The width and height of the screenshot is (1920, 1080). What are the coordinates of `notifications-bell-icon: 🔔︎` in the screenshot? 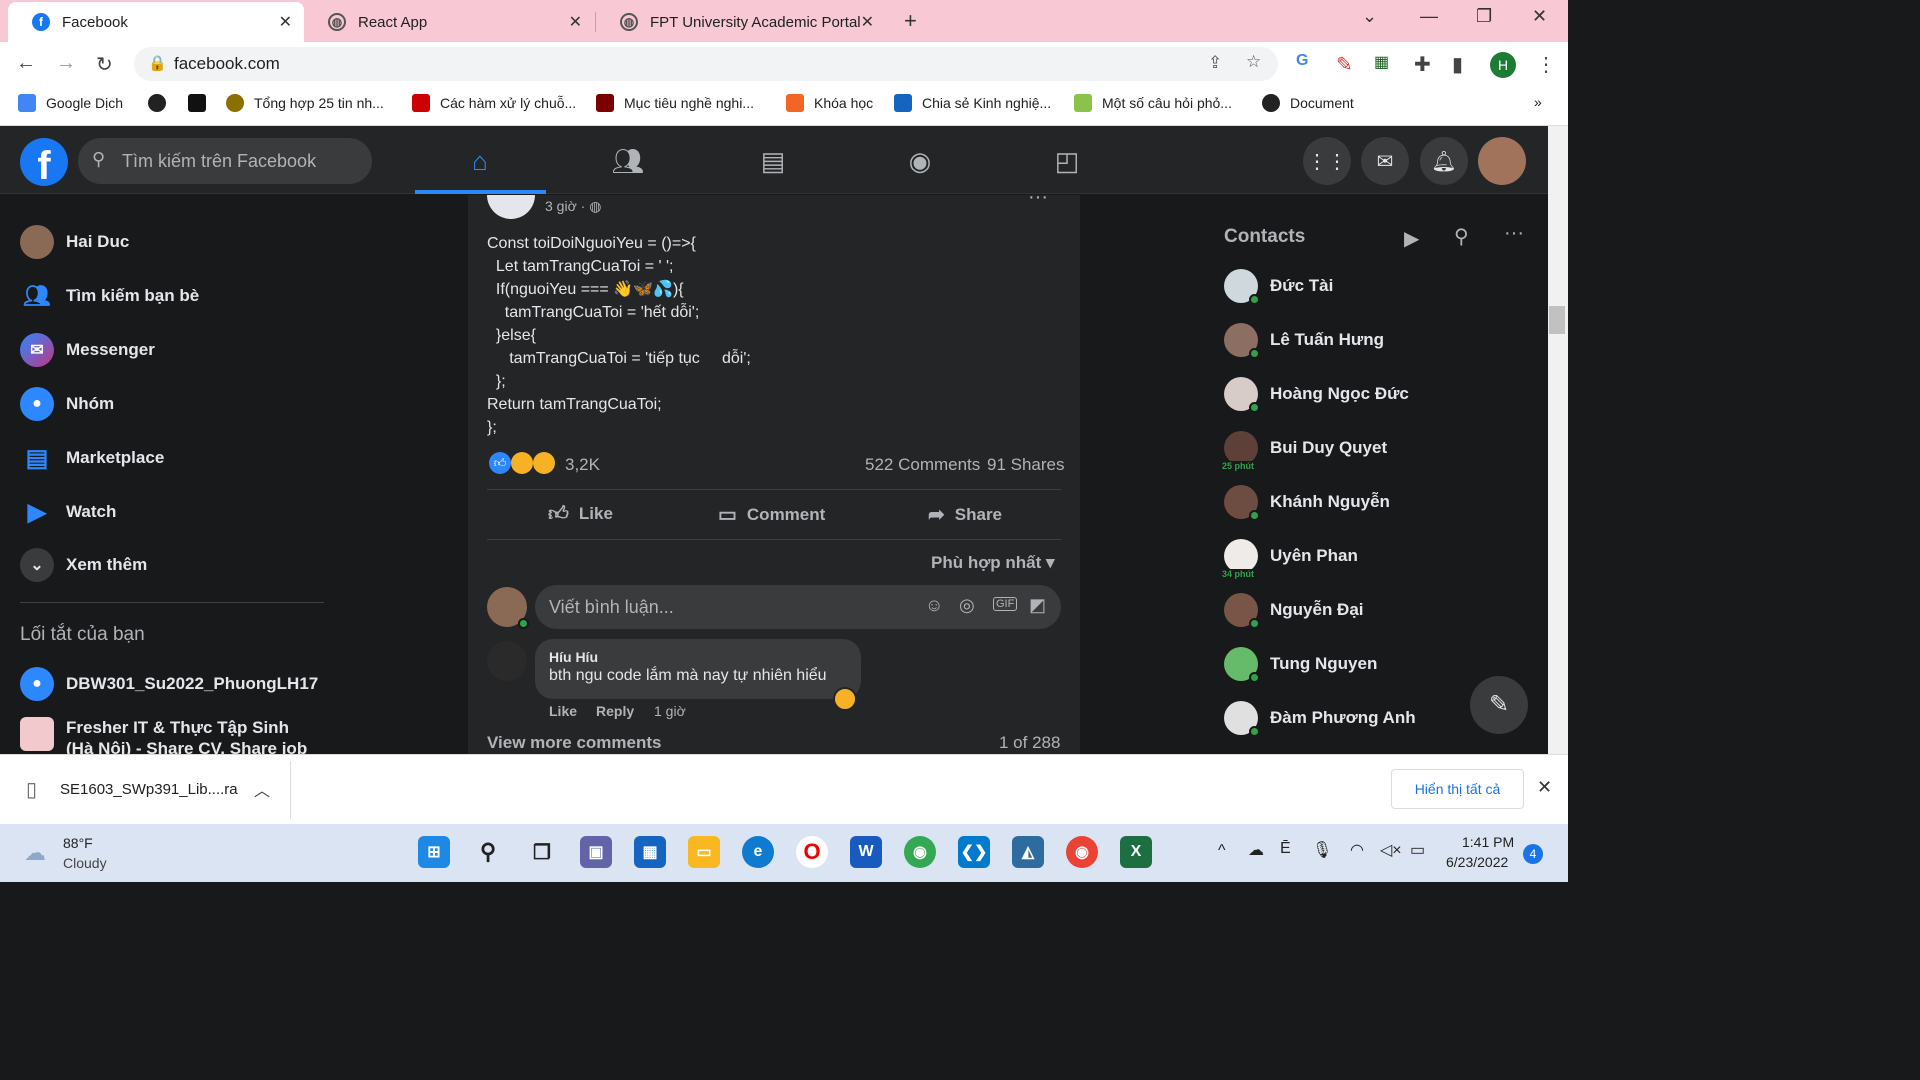 It's located at (1444, 161).